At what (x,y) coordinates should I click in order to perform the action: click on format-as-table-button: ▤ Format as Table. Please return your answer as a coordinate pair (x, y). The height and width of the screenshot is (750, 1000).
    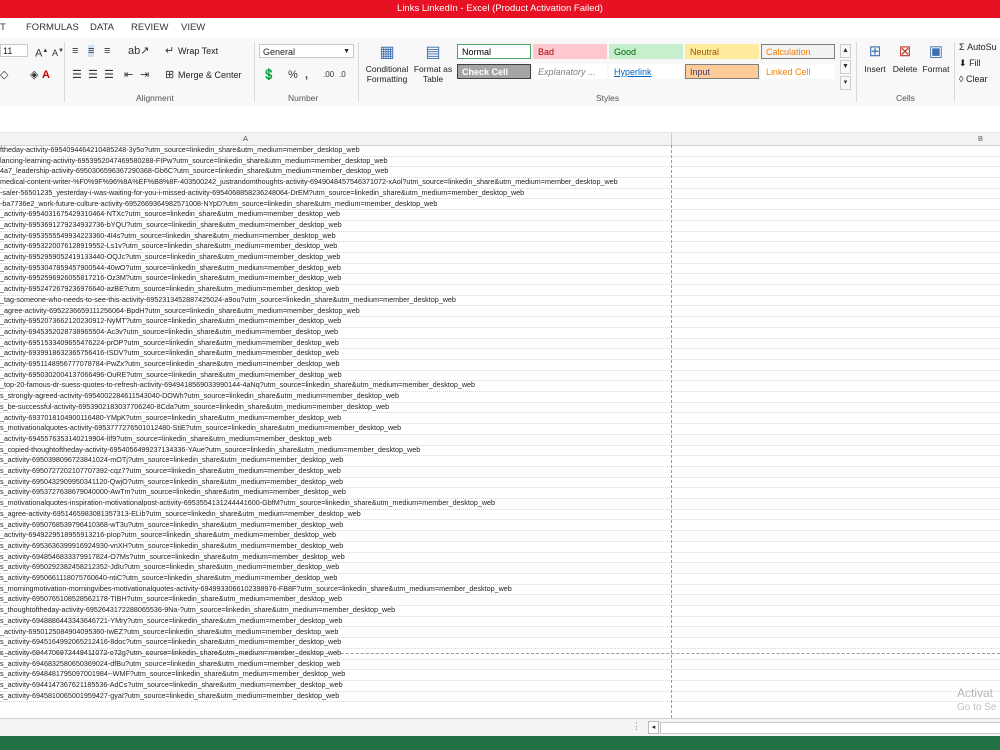
    Looking at the image, I should click on (433, 65).